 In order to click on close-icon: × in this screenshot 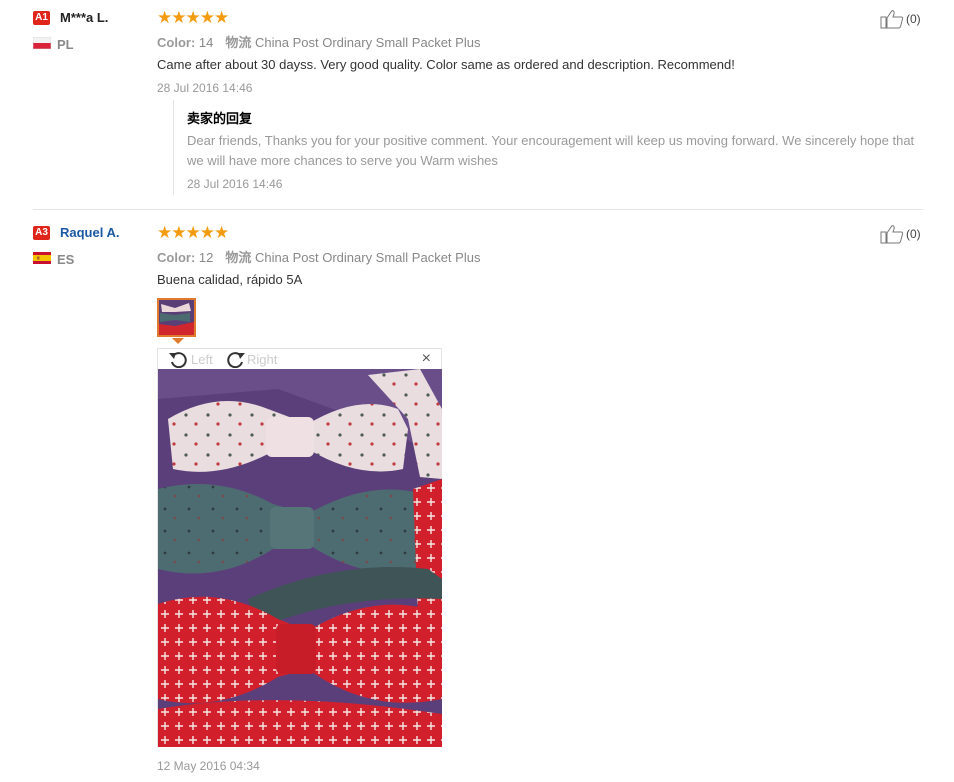, I will do `click(426, 359)`.